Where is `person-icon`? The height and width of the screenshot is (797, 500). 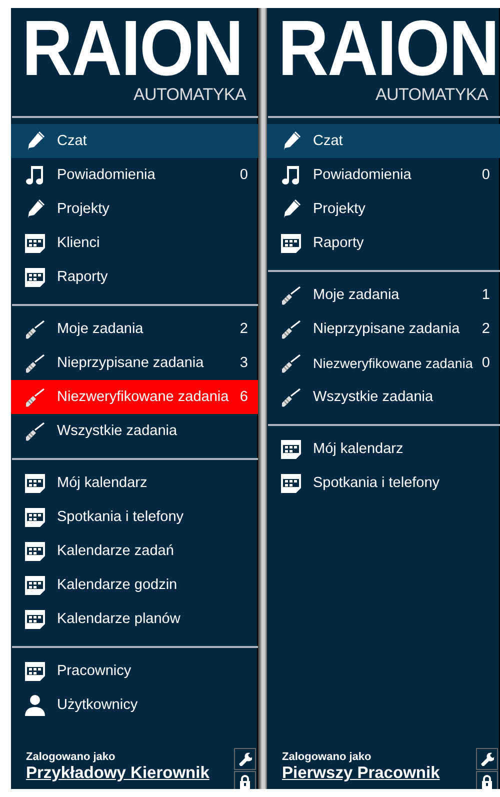 person-icon is located at coordinates (35, 705).